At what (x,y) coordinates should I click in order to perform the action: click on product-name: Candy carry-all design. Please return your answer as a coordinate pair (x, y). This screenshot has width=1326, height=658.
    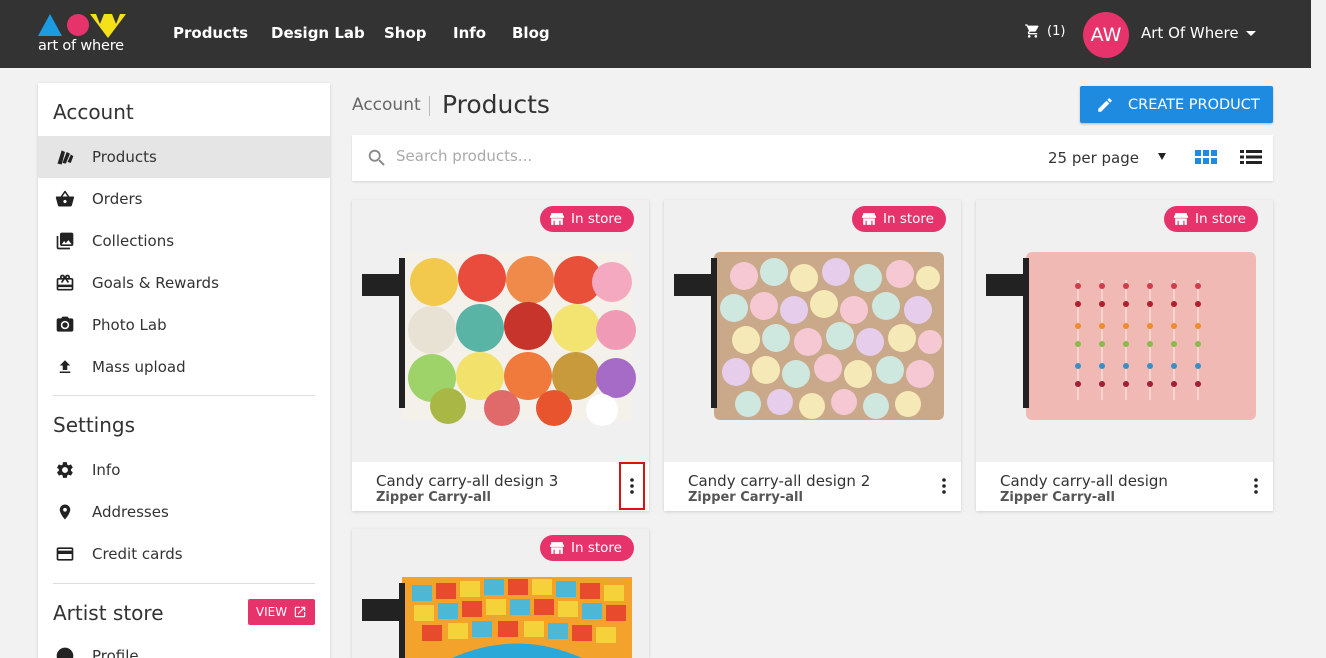
    Looking at the image, I should click on (1084, 481).